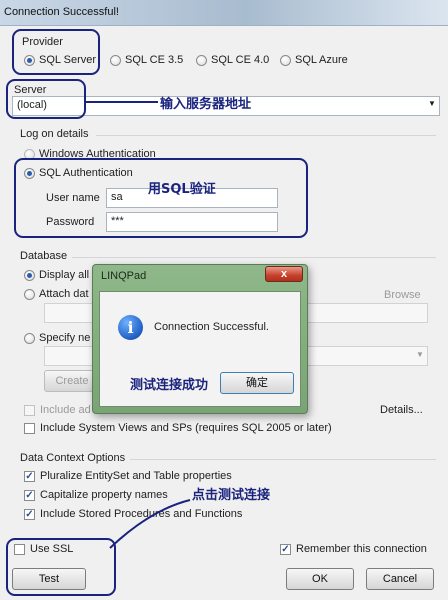  I want to click on remember-label: Remember this connection, so click(361, 549).